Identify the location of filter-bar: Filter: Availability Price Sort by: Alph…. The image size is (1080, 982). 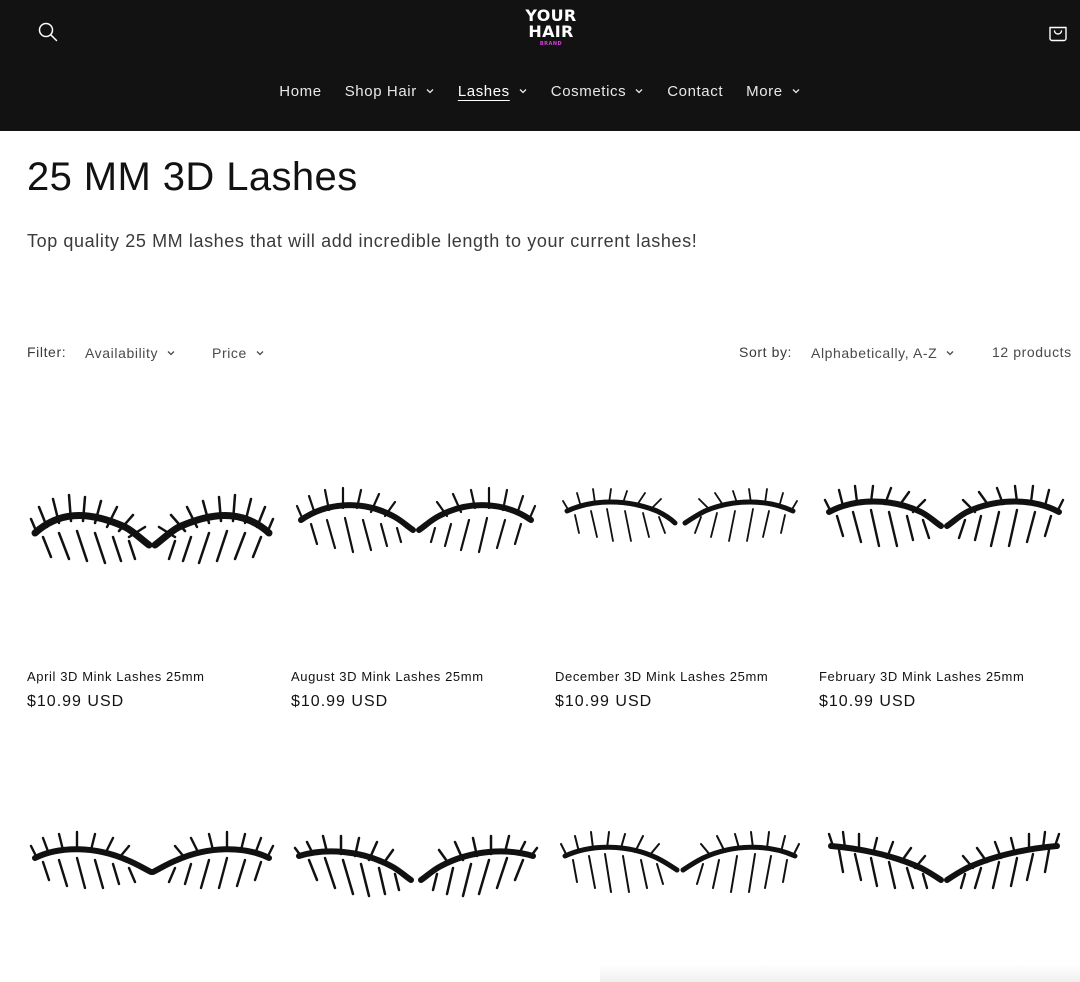
(553, 353).